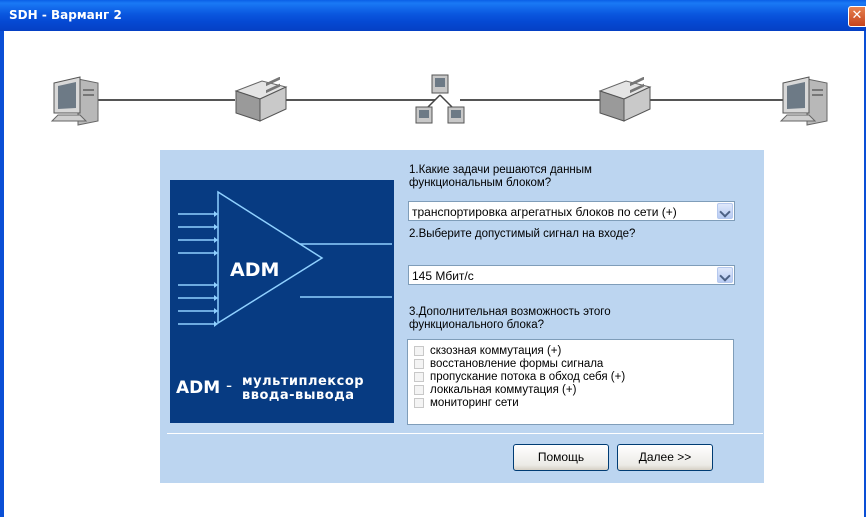  What do you see at coordinates (803, 101) in the screenshot?
I see `computer-icon-right` at bounding box center [803, 101].